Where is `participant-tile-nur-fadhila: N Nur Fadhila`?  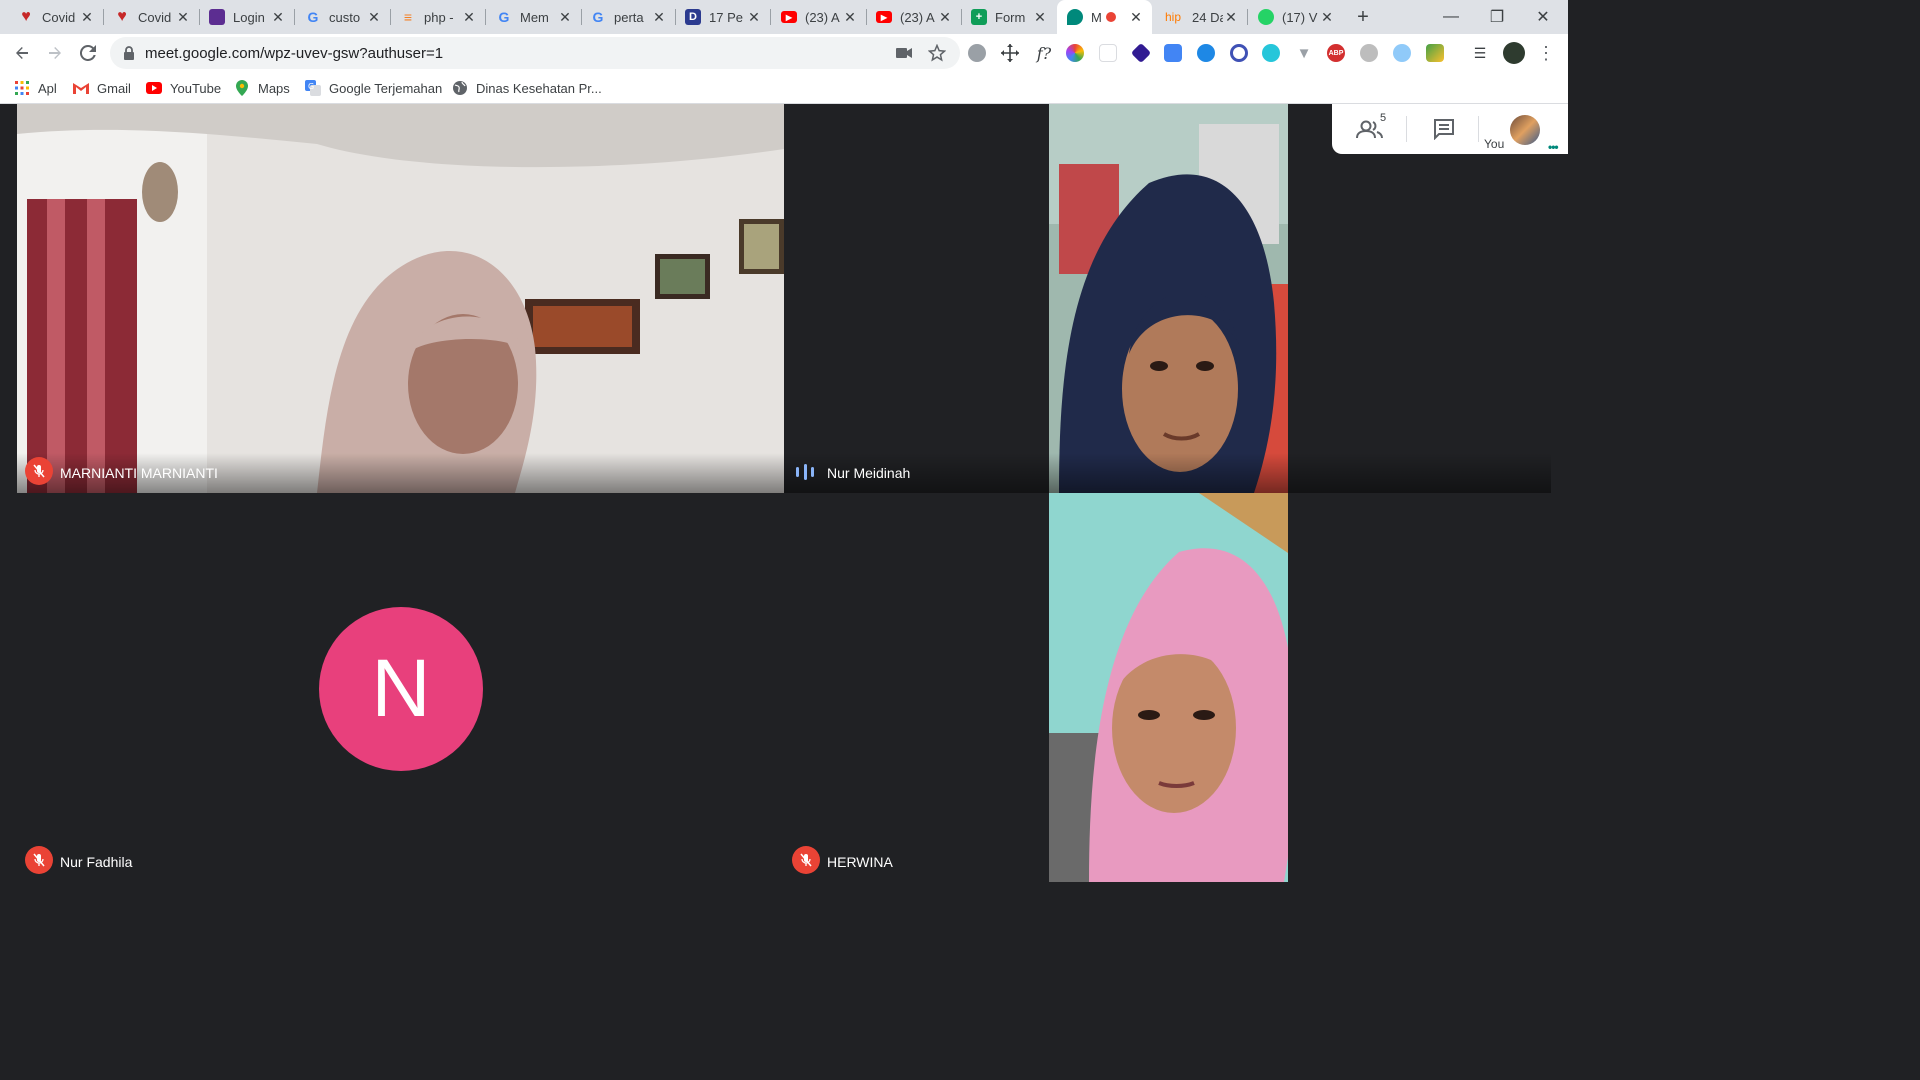 participant-tile-nur-fadhila: N Nur Fadhila is located at coordinates (400, 687).